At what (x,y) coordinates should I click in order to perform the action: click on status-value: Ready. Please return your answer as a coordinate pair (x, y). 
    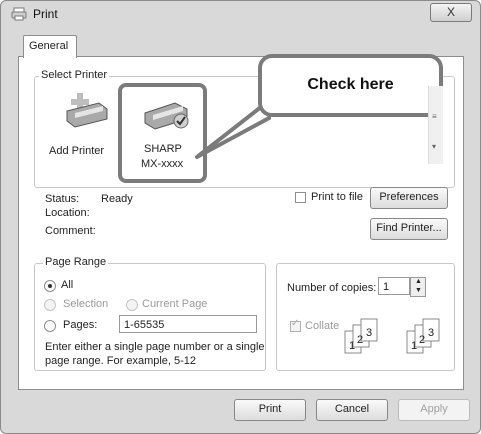
    Looking at the image, I should click on (117, 199).